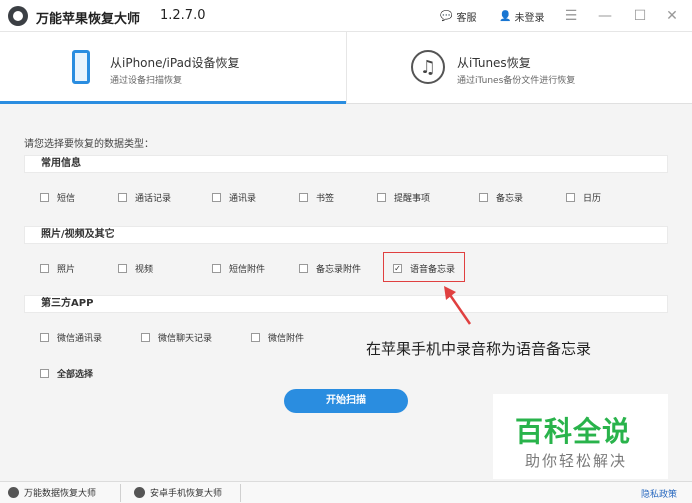 The image size is (692, 503). I want to click on tab-device-subtitle: 通过设备扫描恢复, so click(146, 81).